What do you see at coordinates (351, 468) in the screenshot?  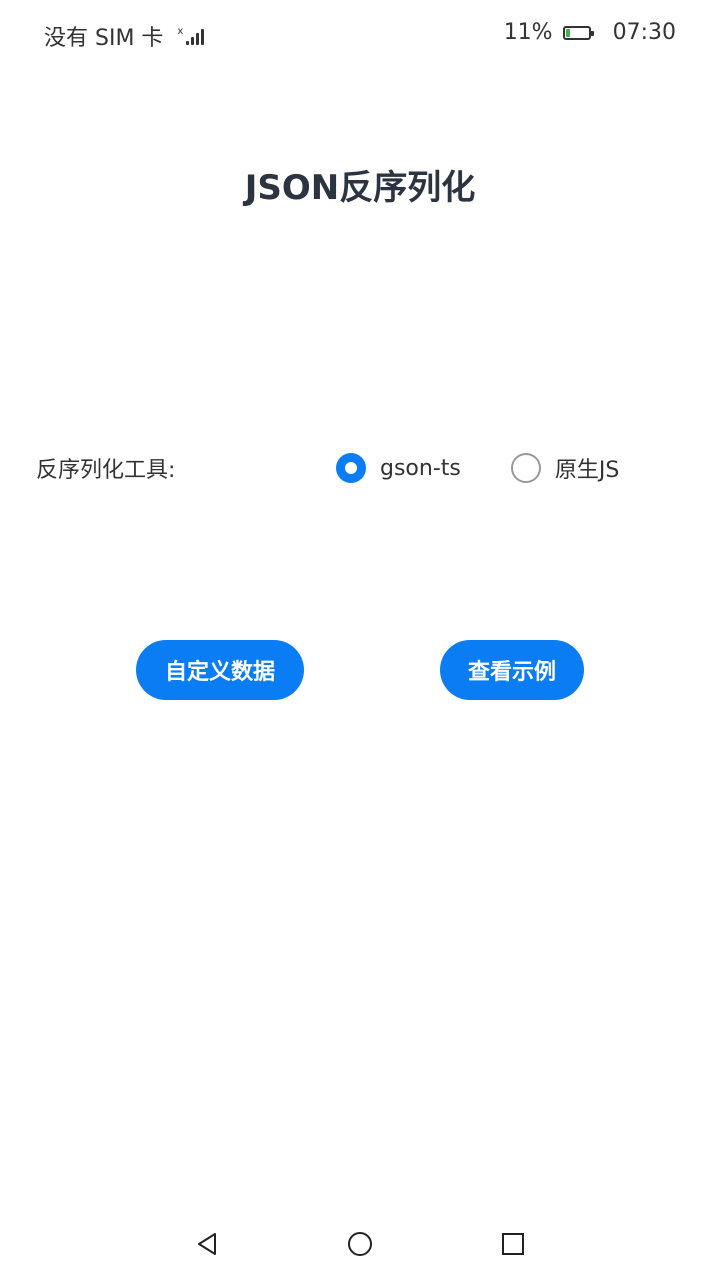 I see `radio-checked-icon` at bounding box center [351, 468].